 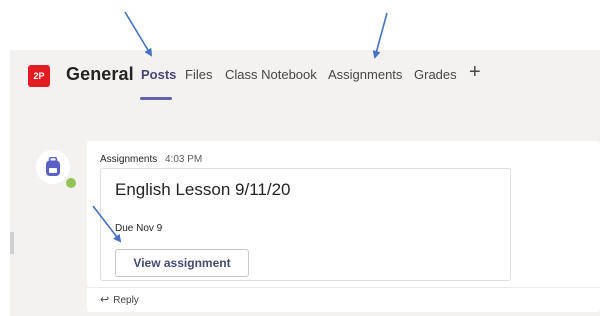 What do you see at coordinates (71, 183) in the screenshot?
I see `presence-status-icon` at bounding box center [71, 183].